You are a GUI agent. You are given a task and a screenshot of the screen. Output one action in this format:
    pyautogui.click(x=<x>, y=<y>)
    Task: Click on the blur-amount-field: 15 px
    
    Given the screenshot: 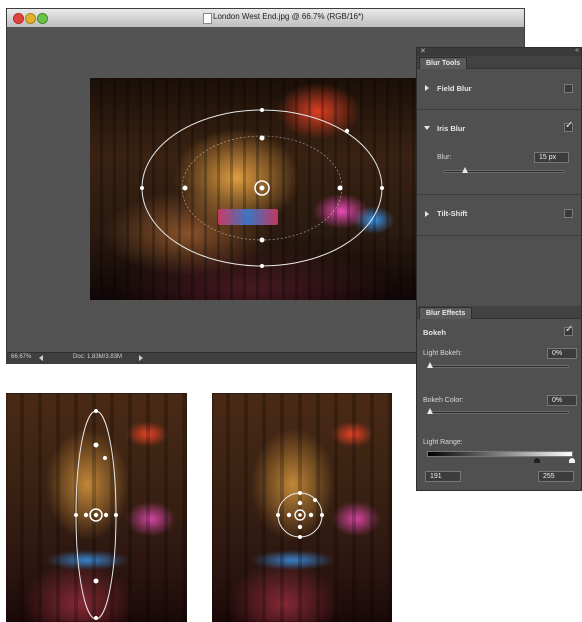 What is the action you would take?
    pyautogui.click(x=551, y=157)
    